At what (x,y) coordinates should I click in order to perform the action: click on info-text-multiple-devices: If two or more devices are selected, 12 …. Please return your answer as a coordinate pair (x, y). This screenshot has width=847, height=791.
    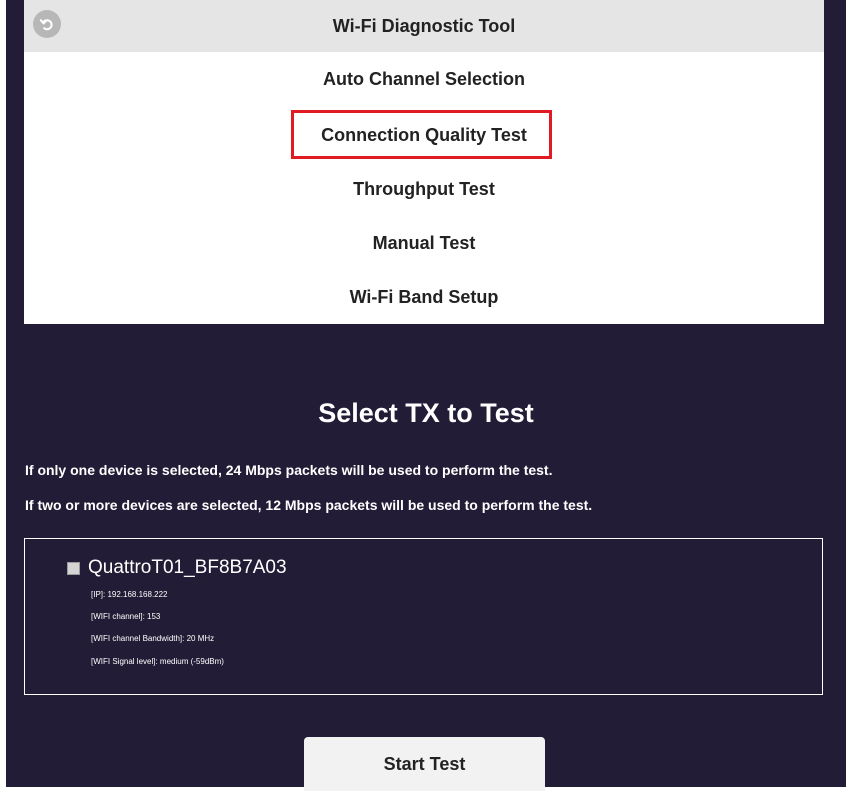
    Looking at the image, I should click on (309, 505).